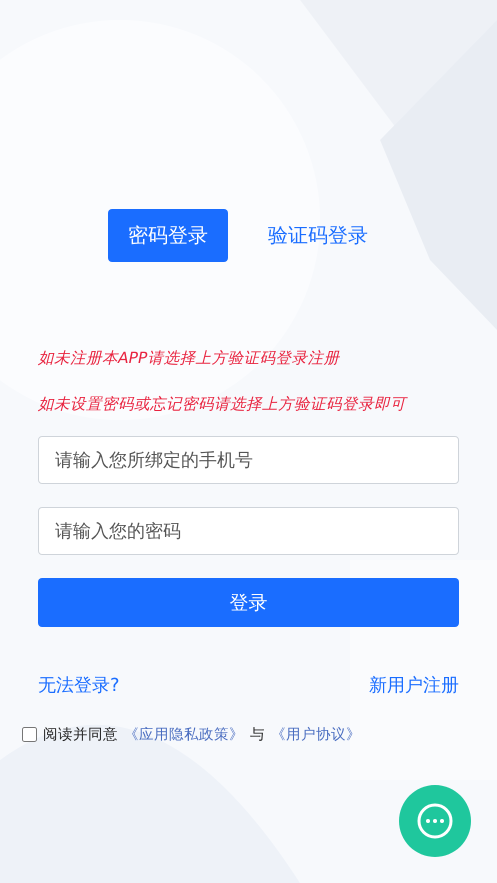  I want to click on privacy-policy-link: 《应用隐私政策》, so click(184, 734).